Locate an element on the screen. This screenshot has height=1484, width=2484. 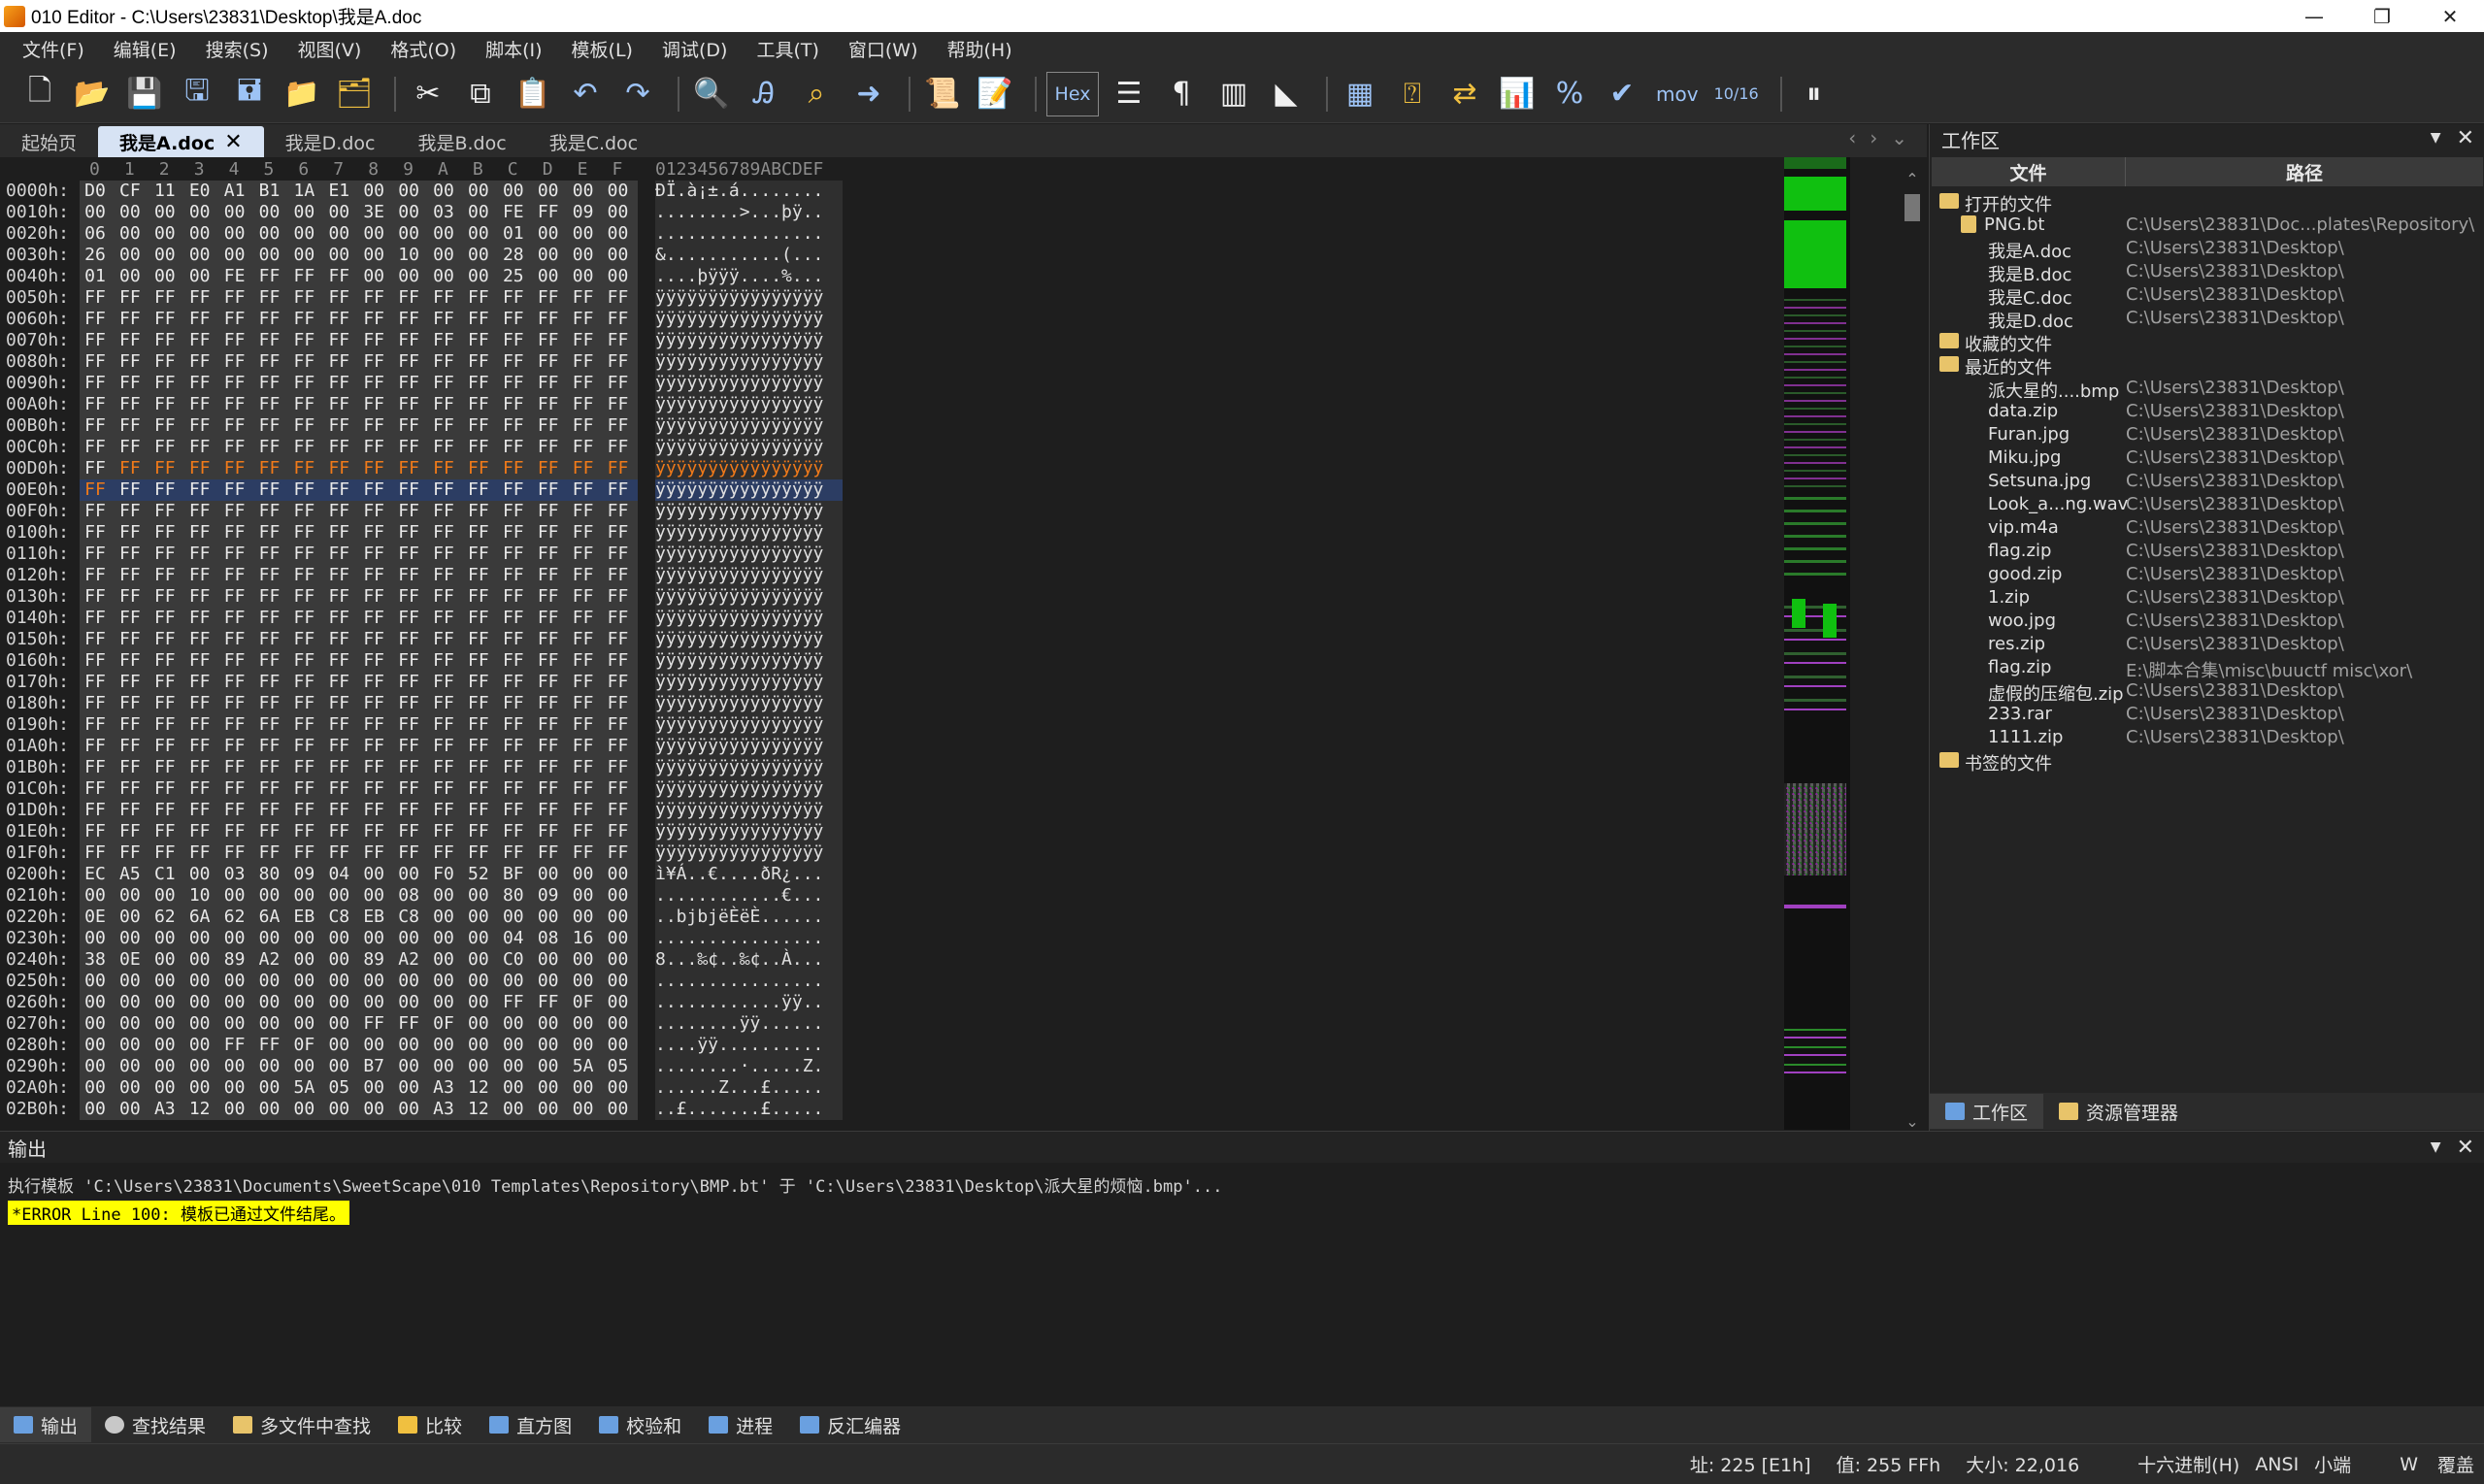
menu-window: 窗口(W) is located at coordinates (883, 49).